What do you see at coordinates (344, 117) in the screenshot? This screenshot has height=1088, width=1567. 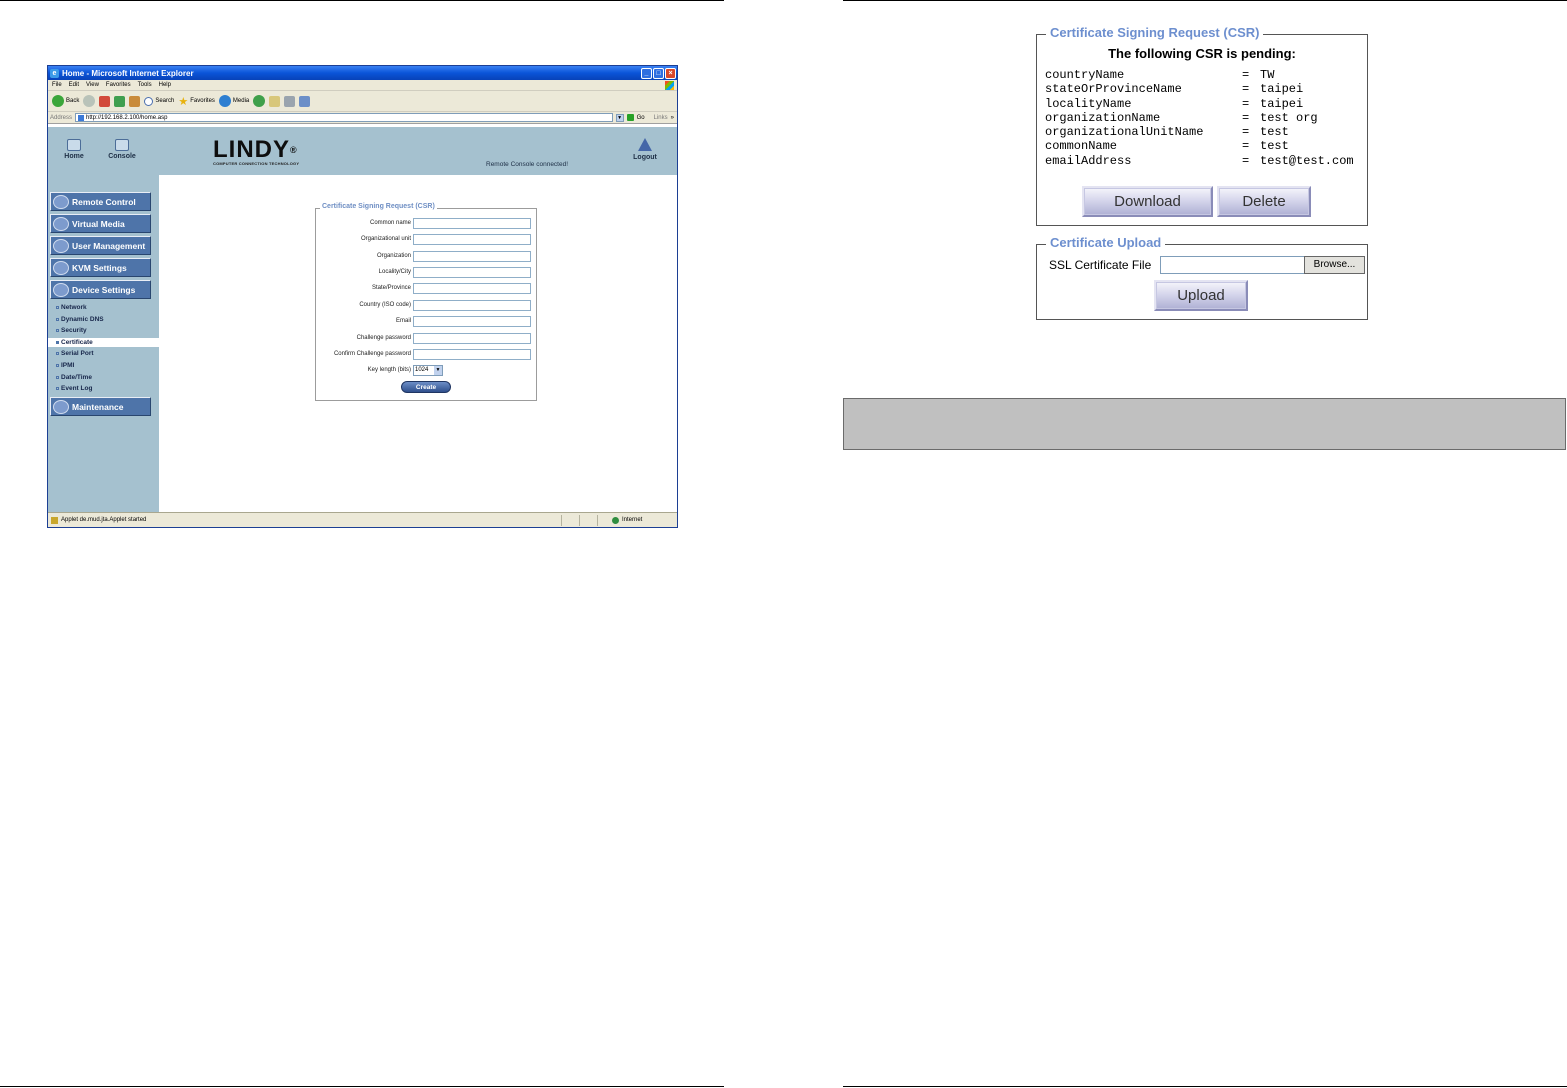 I see `address-input: http://192.168.2.100/home.asp` at bounding box center [344, 117].